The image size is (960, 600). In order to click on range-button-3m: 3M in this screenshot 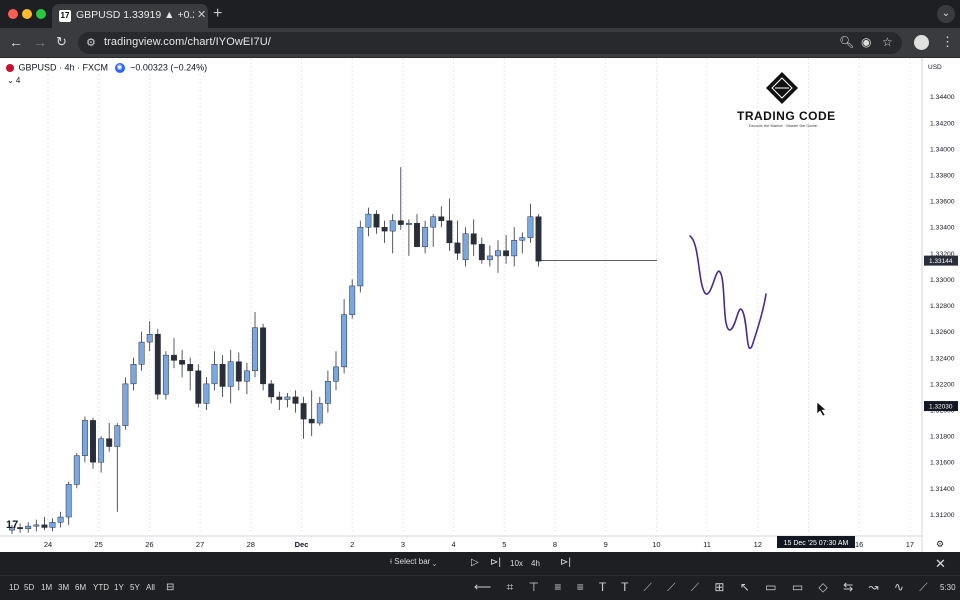, I will do `click(63, 587)`.